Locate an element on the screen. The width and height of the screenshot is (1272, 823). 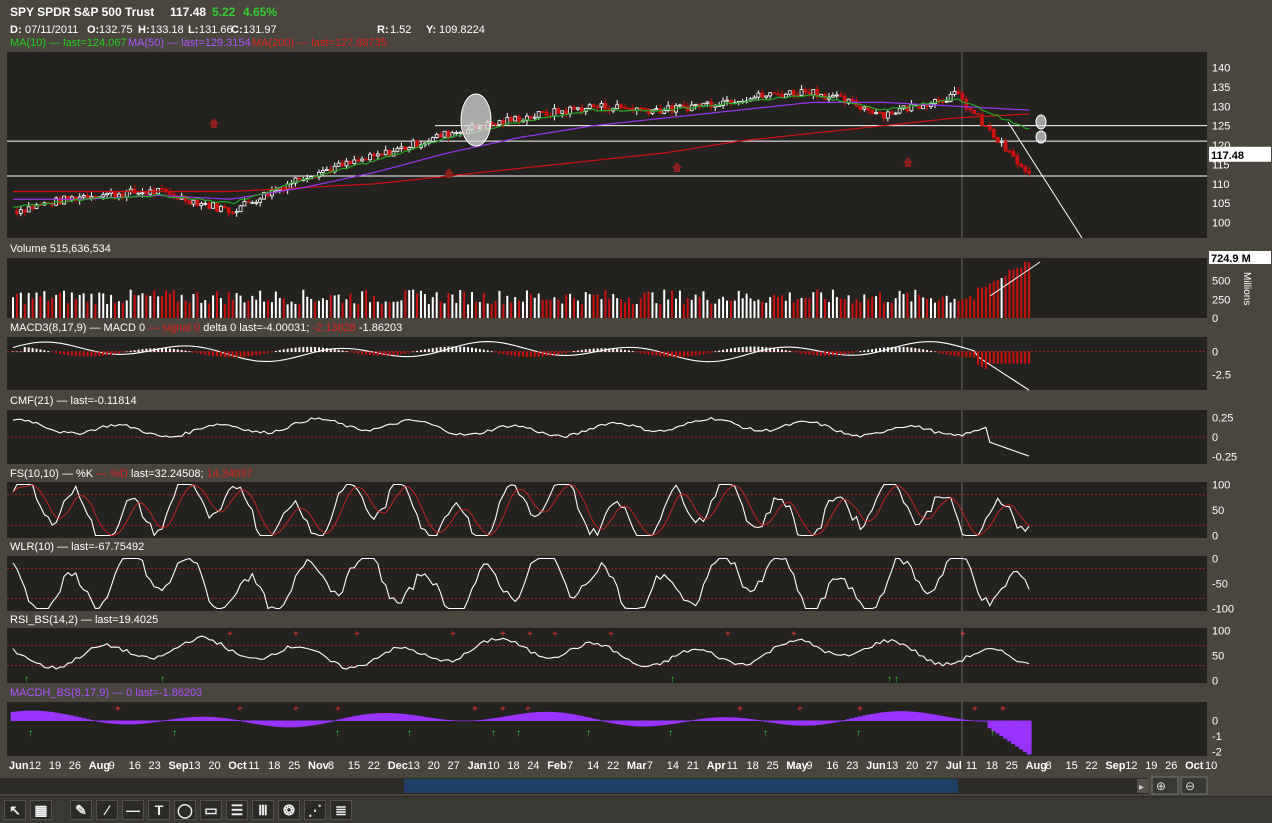
trendline-tool-button: ⁄ is located at coordinates (107, 810).